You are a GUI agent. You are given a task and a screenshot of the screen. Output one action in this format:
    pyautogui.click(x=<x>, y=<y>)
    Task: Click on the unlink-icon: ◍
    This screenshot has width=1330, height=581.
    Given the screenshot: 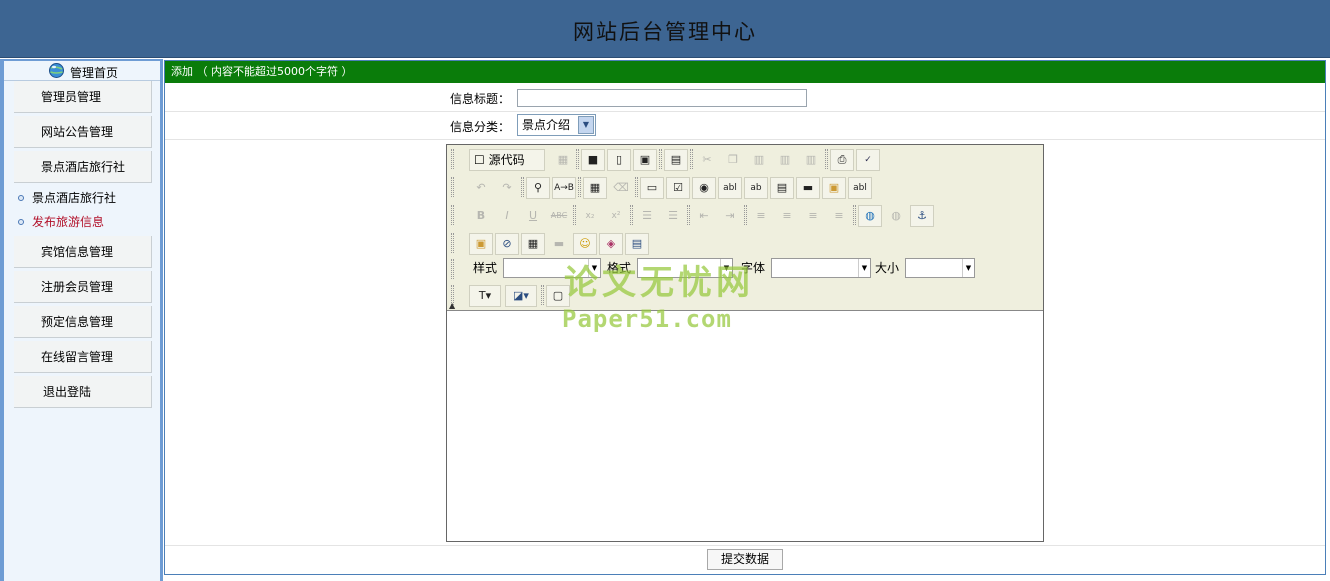 What is the action you would take?
    pyautogui.click(x=896, y=216)
    